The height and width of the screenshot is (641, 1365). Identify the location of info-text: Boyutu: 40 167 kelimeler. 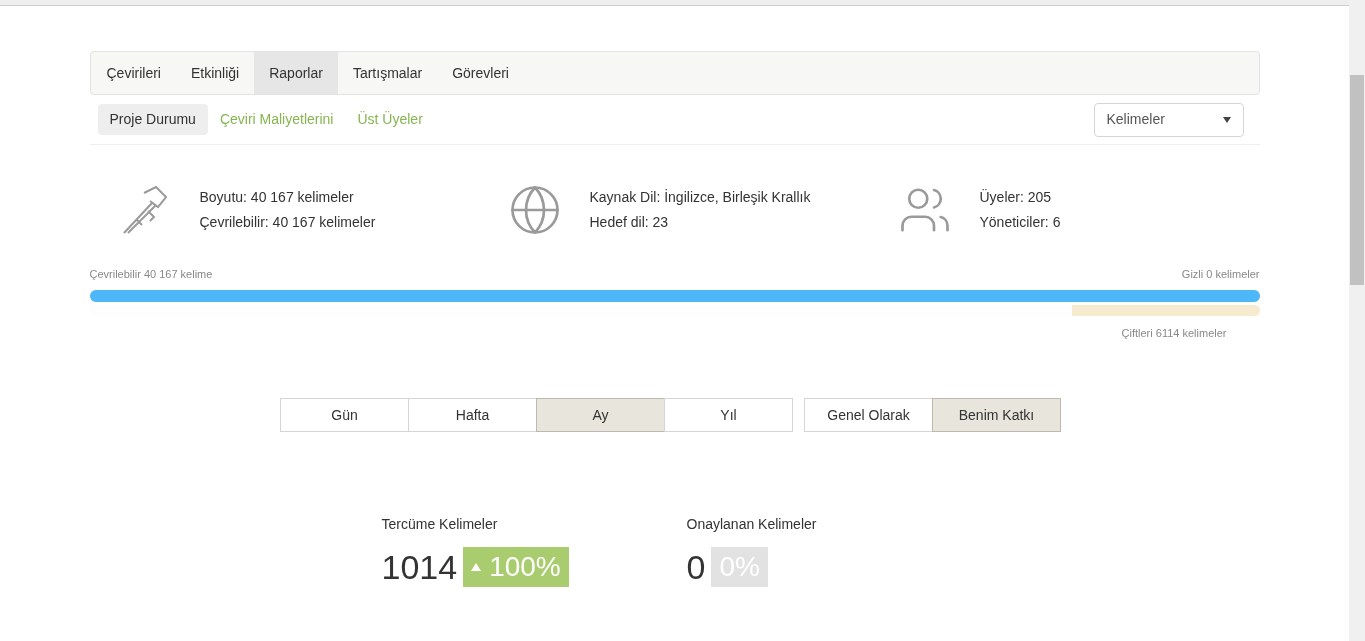
(277, 197).